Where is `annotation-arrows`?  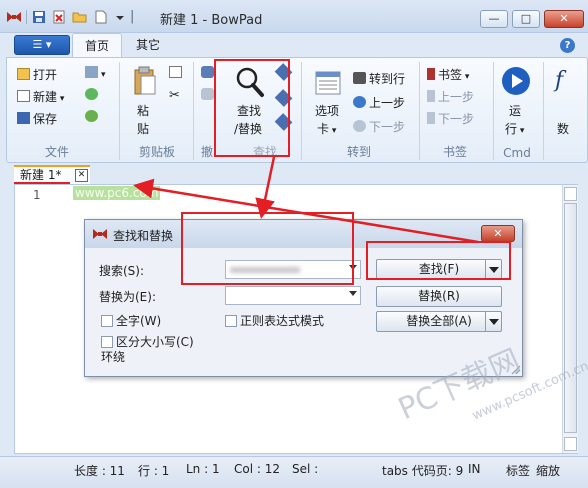
annotation-arrows is located at coordinates (306, 200).